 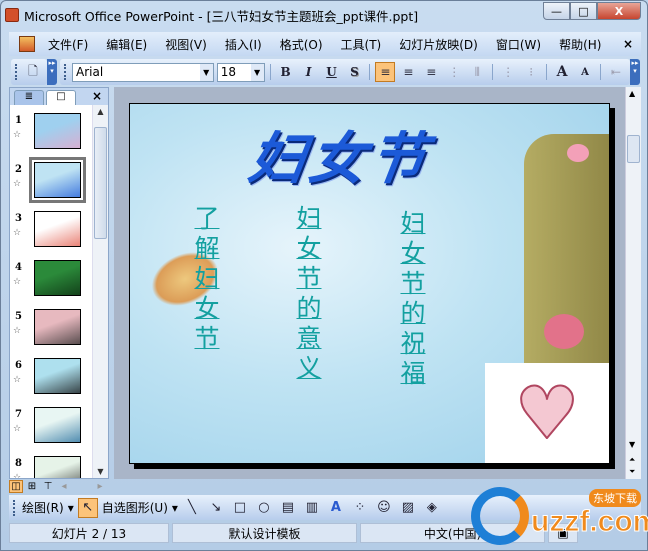 What do you see at coordinates (628, 44) in the screenshot?
I see `close-document-button: ×` at bounding box center [628, 44].